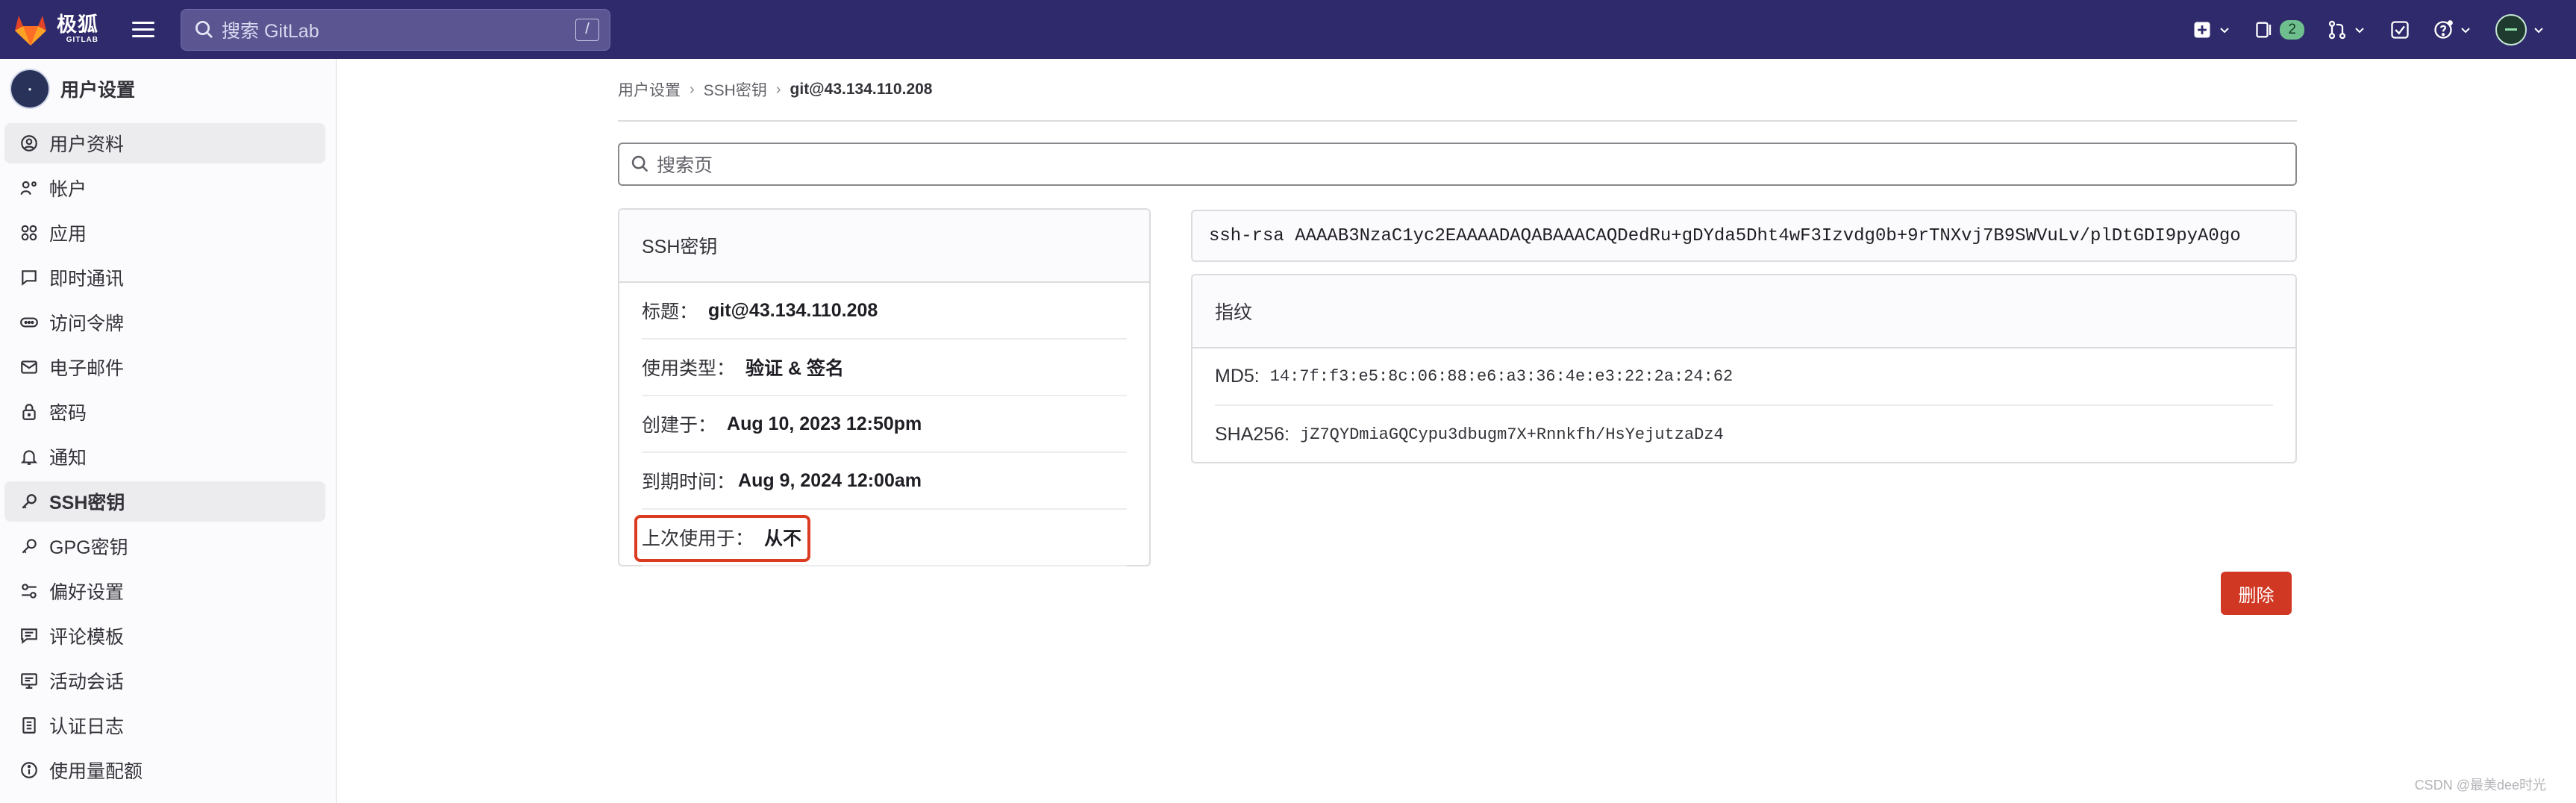  What do you see at coordinates (884, 368) in the screenshot?
I see `ssh-key-usage-type-row: 使用类型： 验证 & 签名` at bounding box center [884, 368].